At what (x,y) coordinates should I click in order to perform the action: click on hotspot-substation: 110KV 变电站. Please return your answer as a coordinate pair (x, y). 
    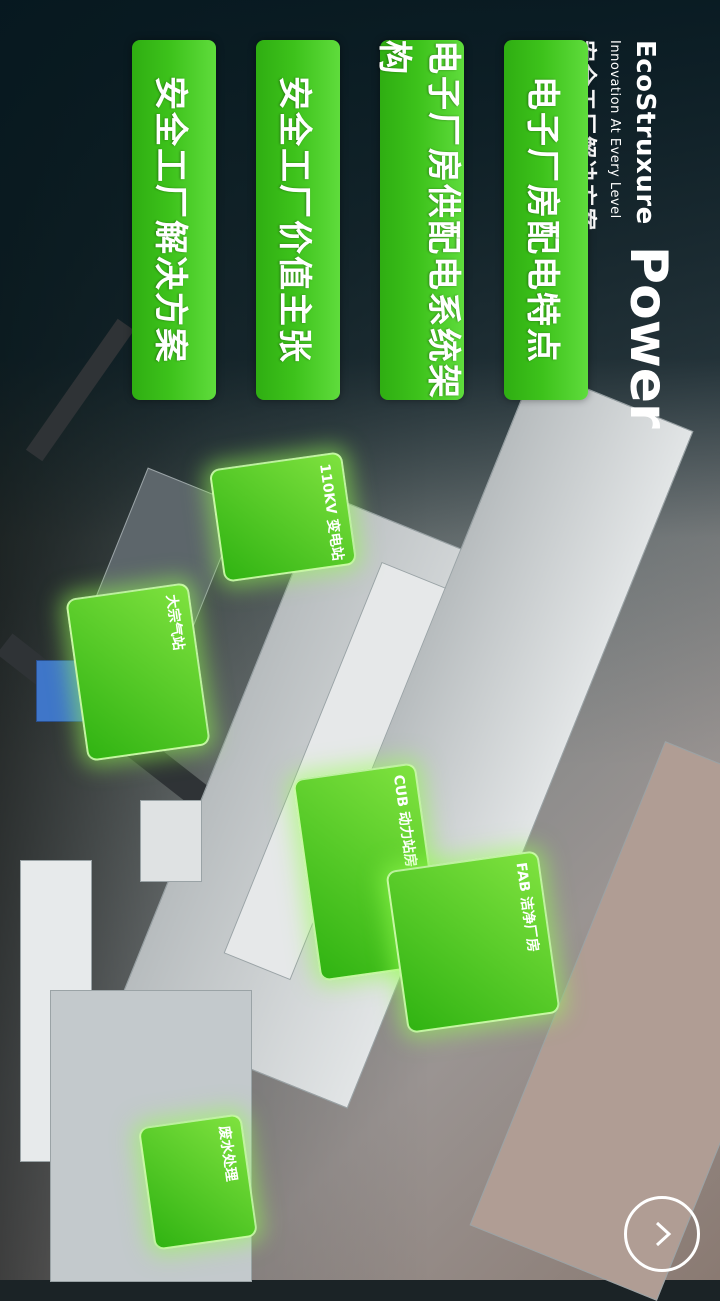
    Looking at the image, I should click on (283, 517).